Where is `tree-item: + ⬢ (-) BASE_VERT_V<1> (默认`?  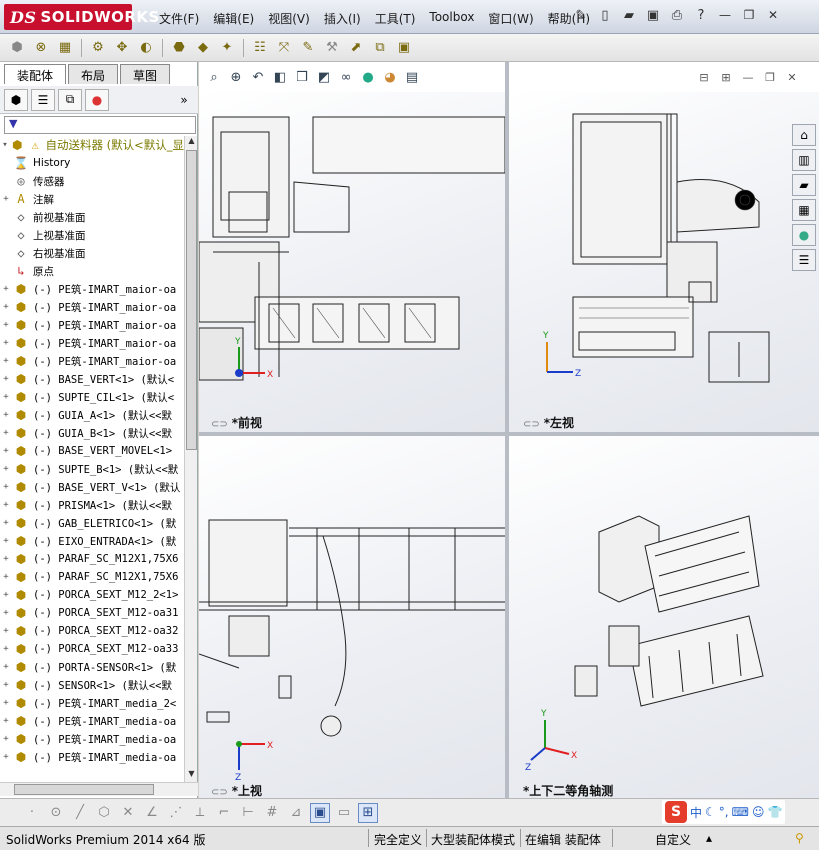 tree-item: + ⬢ (-) BASE_VERT_V<1> (默认 is located at coordinates (92, 487).